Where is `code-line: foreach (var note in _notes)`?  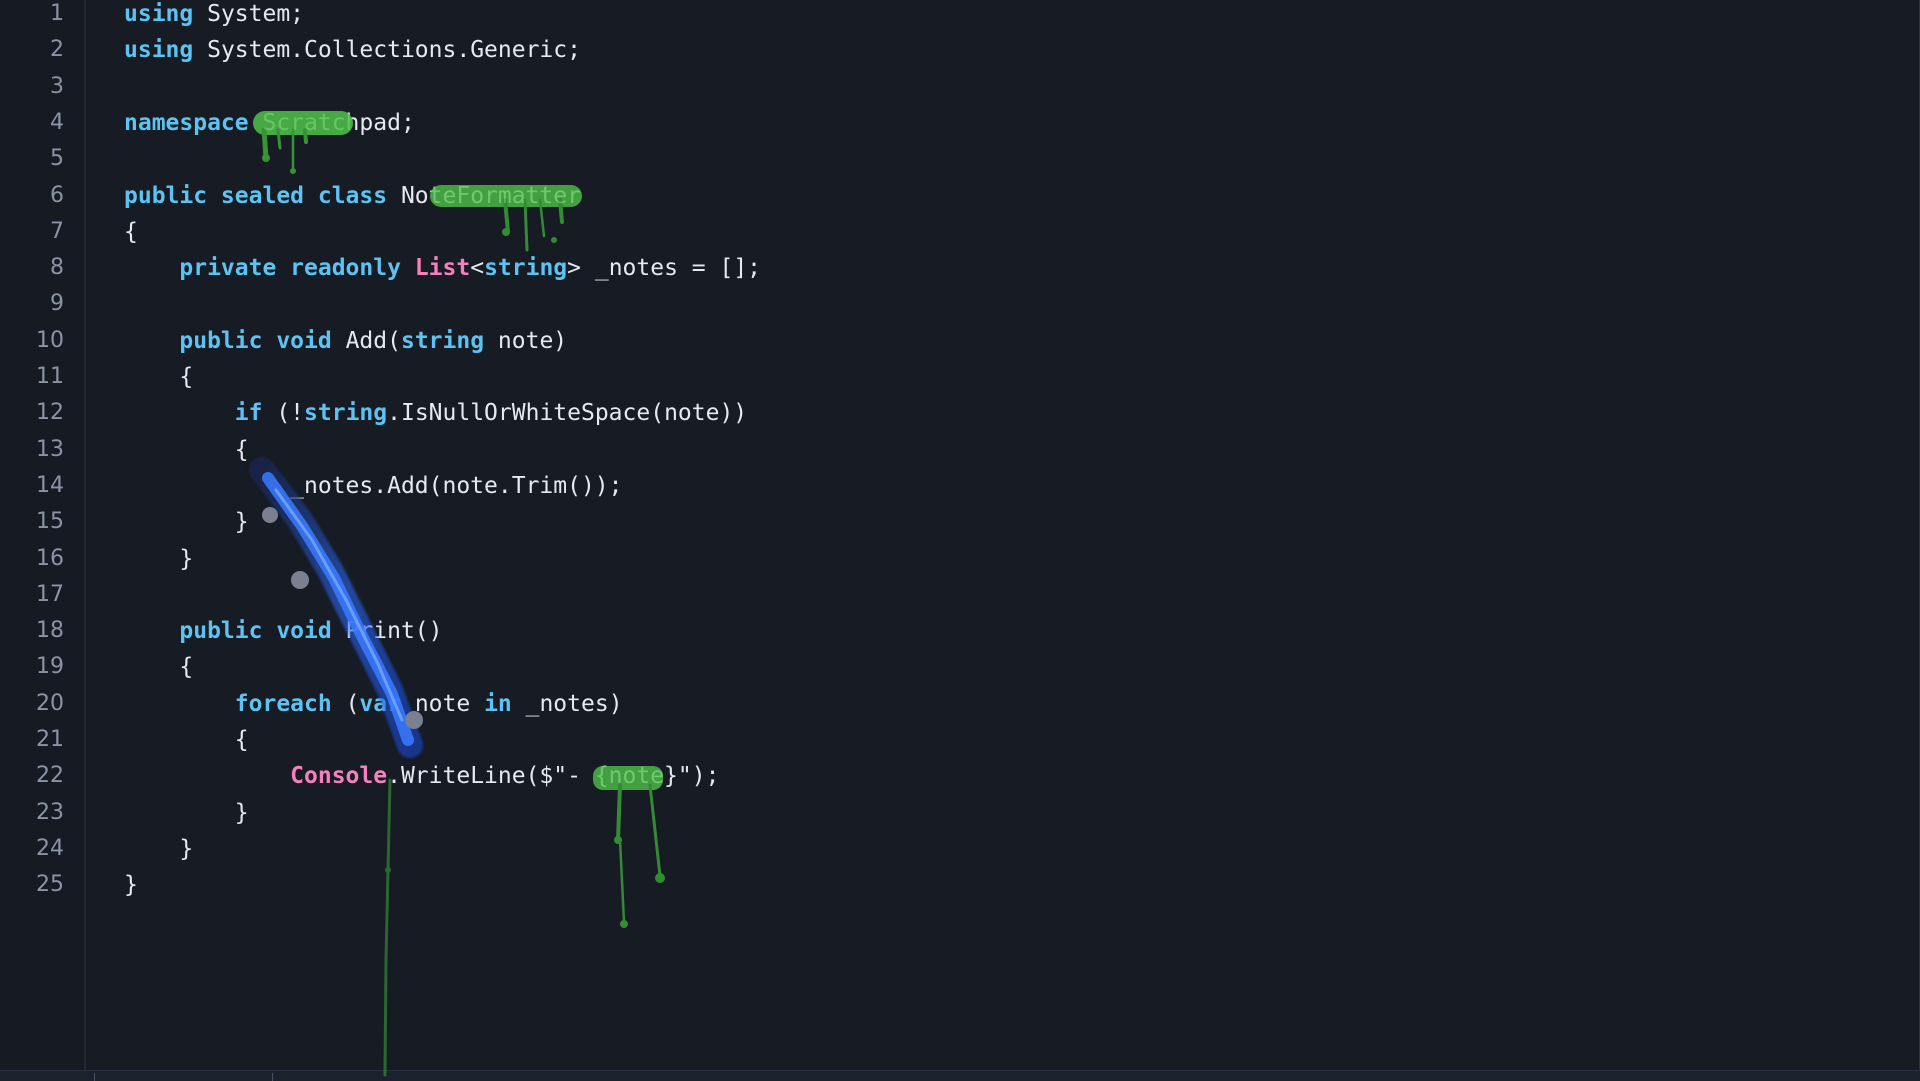 code-line: foreach (var note in _notes) is located at coordinates (373, 704).